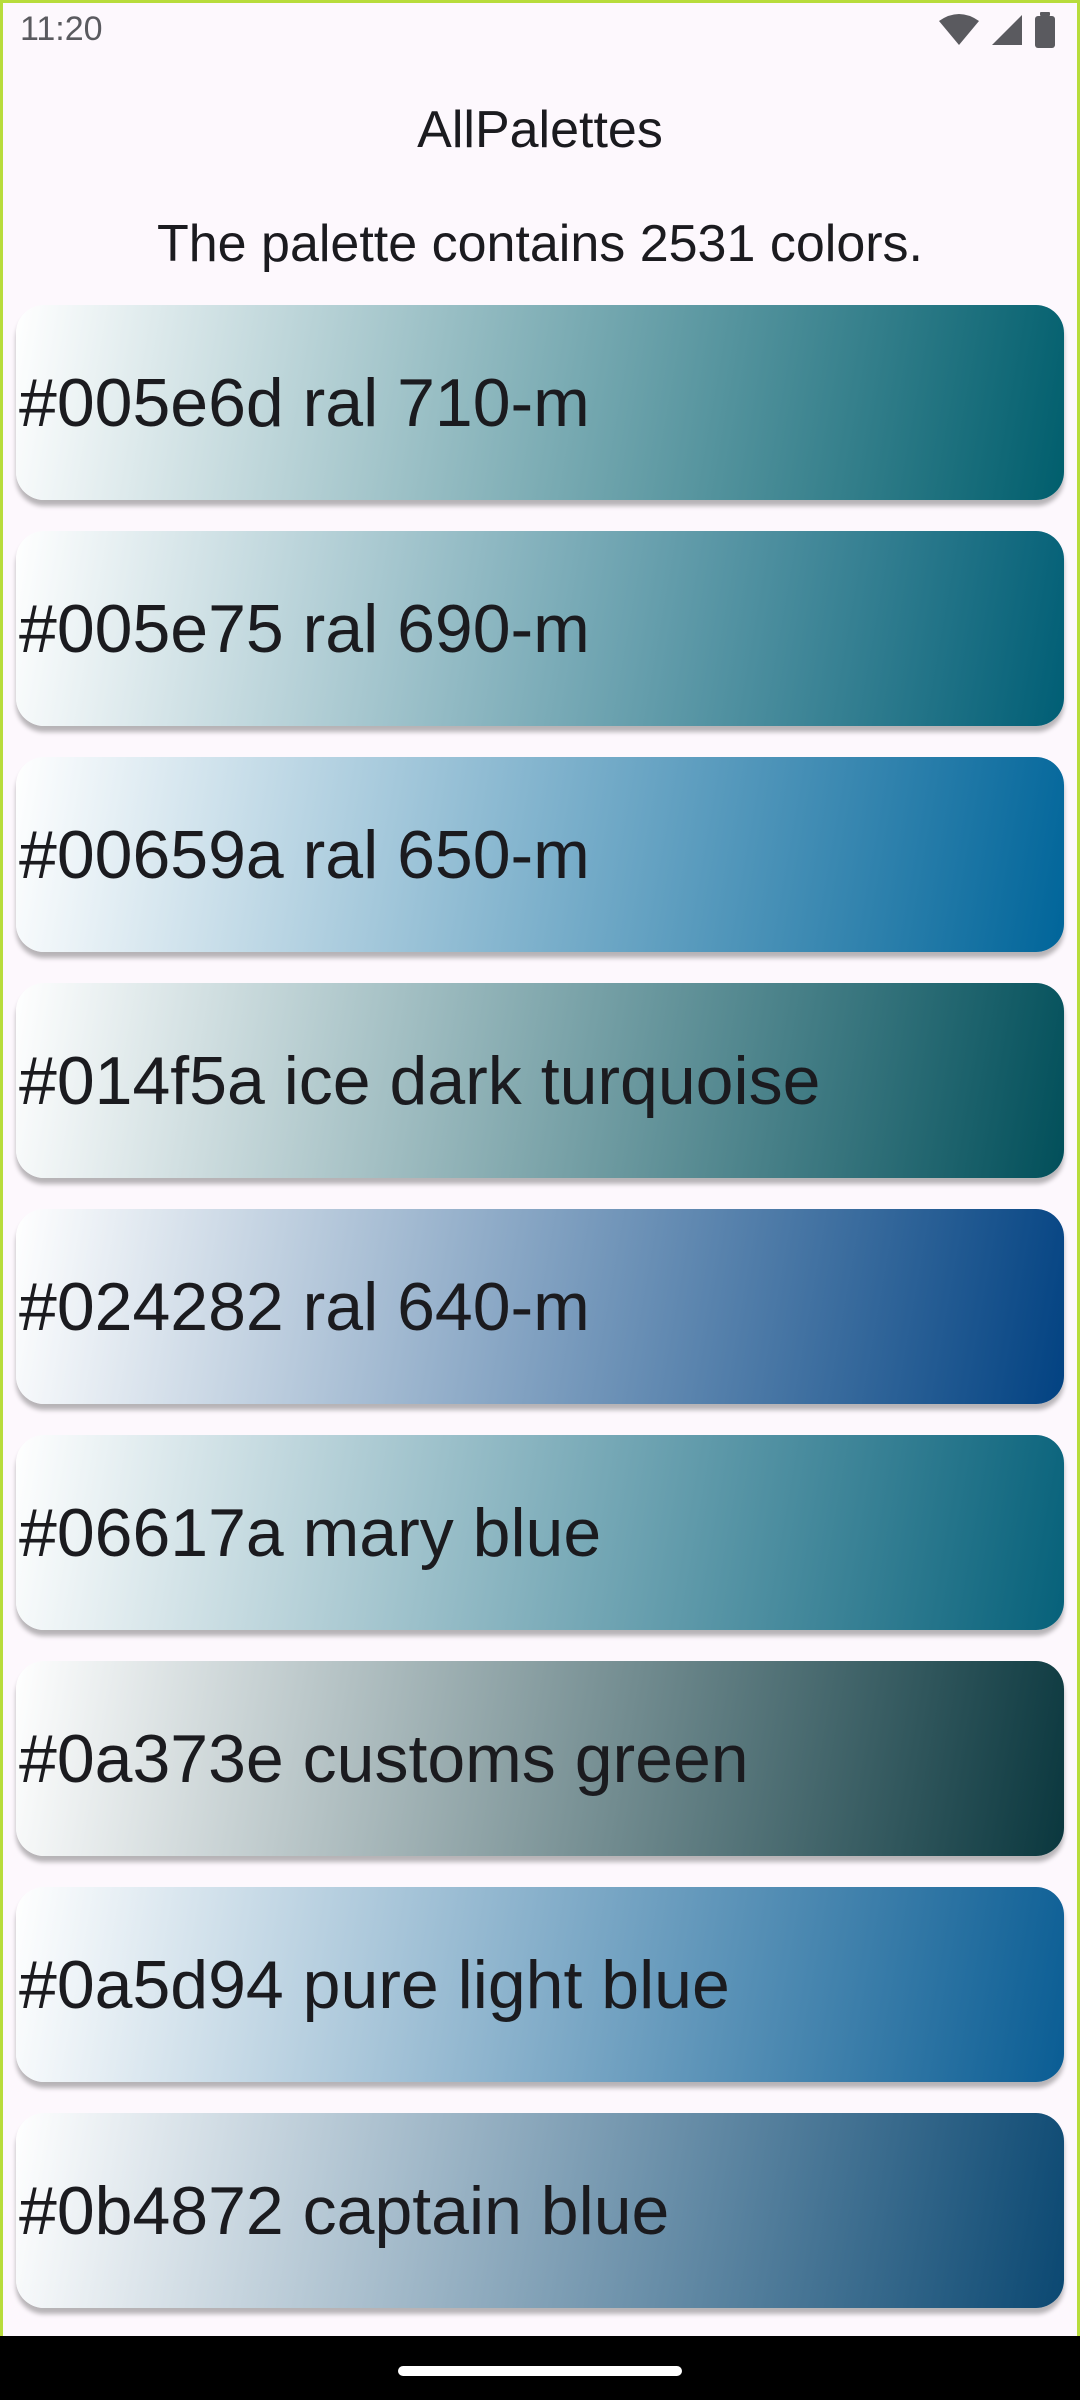  What do you see at coordinates (540, 2371) in the screenshot?
I see `home-gesture-handle` at bounding box center [540, 2371].